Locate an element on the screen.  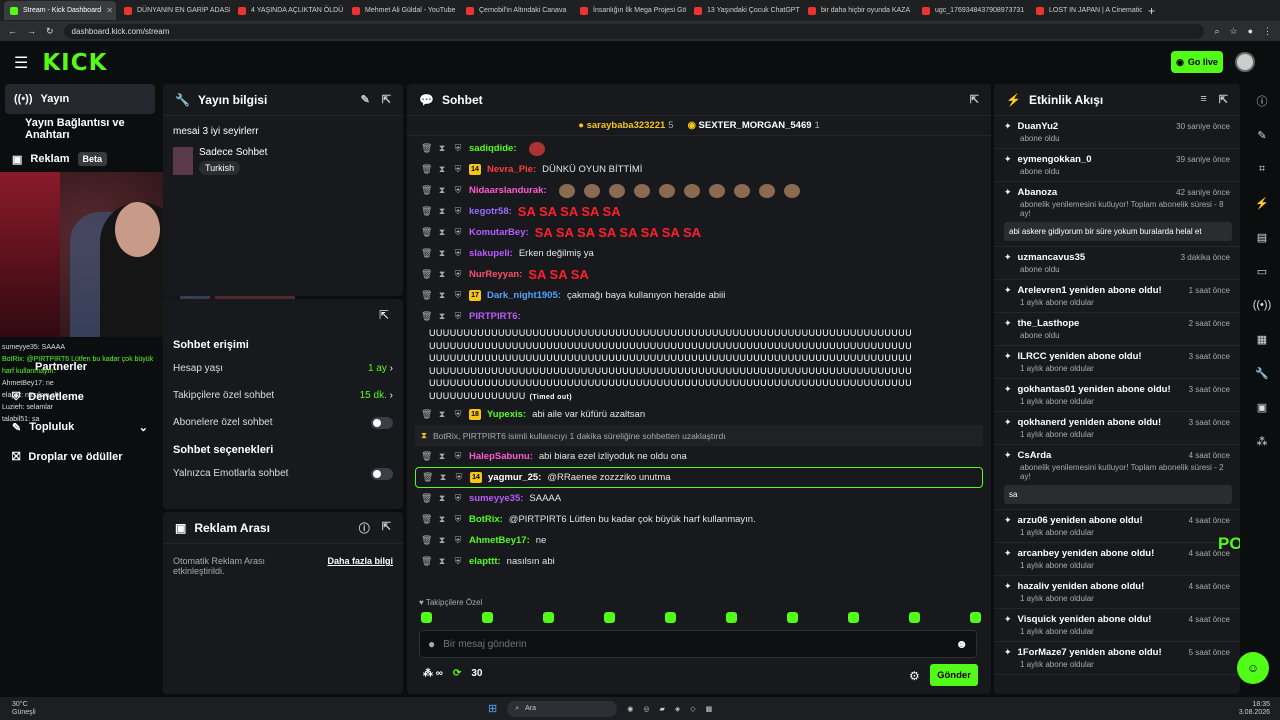
chat-username: elapttt: is located at coordinates (485, 561).